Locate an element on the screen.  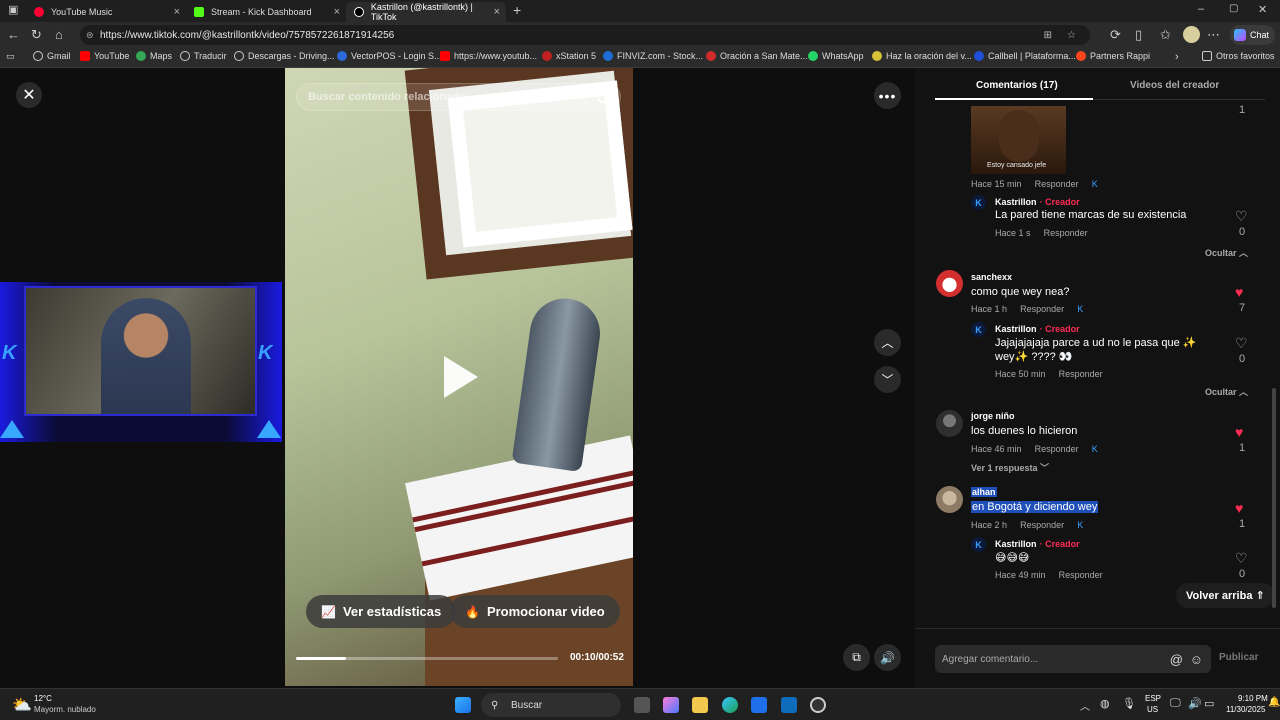
taskbar-search: ⚲ Buscar is located at coordinates (551, 705).